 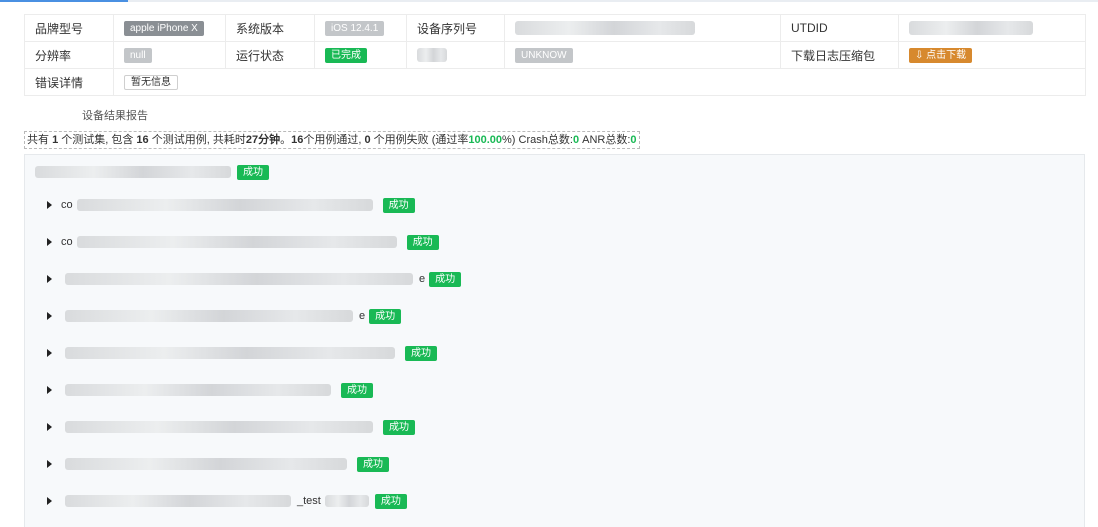 What do you see at coordinates (537, 140) in the screenshot?
I see `summary-text: %) Crash总数:` at bounding box center [537, 140].